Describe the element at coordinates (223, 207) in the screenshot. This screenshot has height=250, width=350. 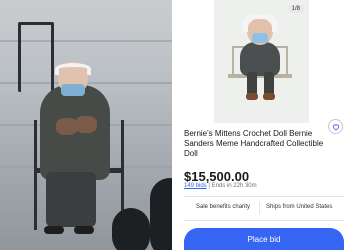
I see `charity-perk: Sale benefits charity` at that location.